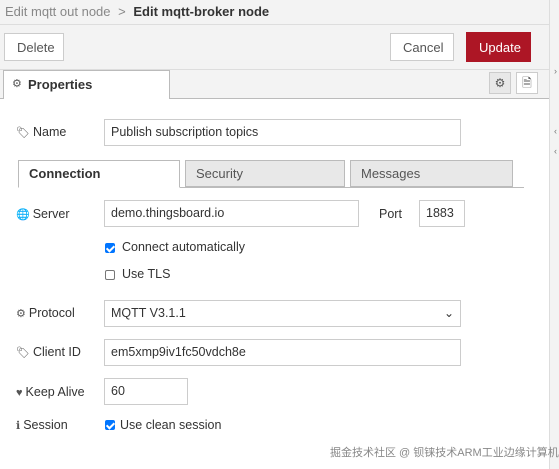  I want to click on info-icon: ℹ, so click(18, 426).